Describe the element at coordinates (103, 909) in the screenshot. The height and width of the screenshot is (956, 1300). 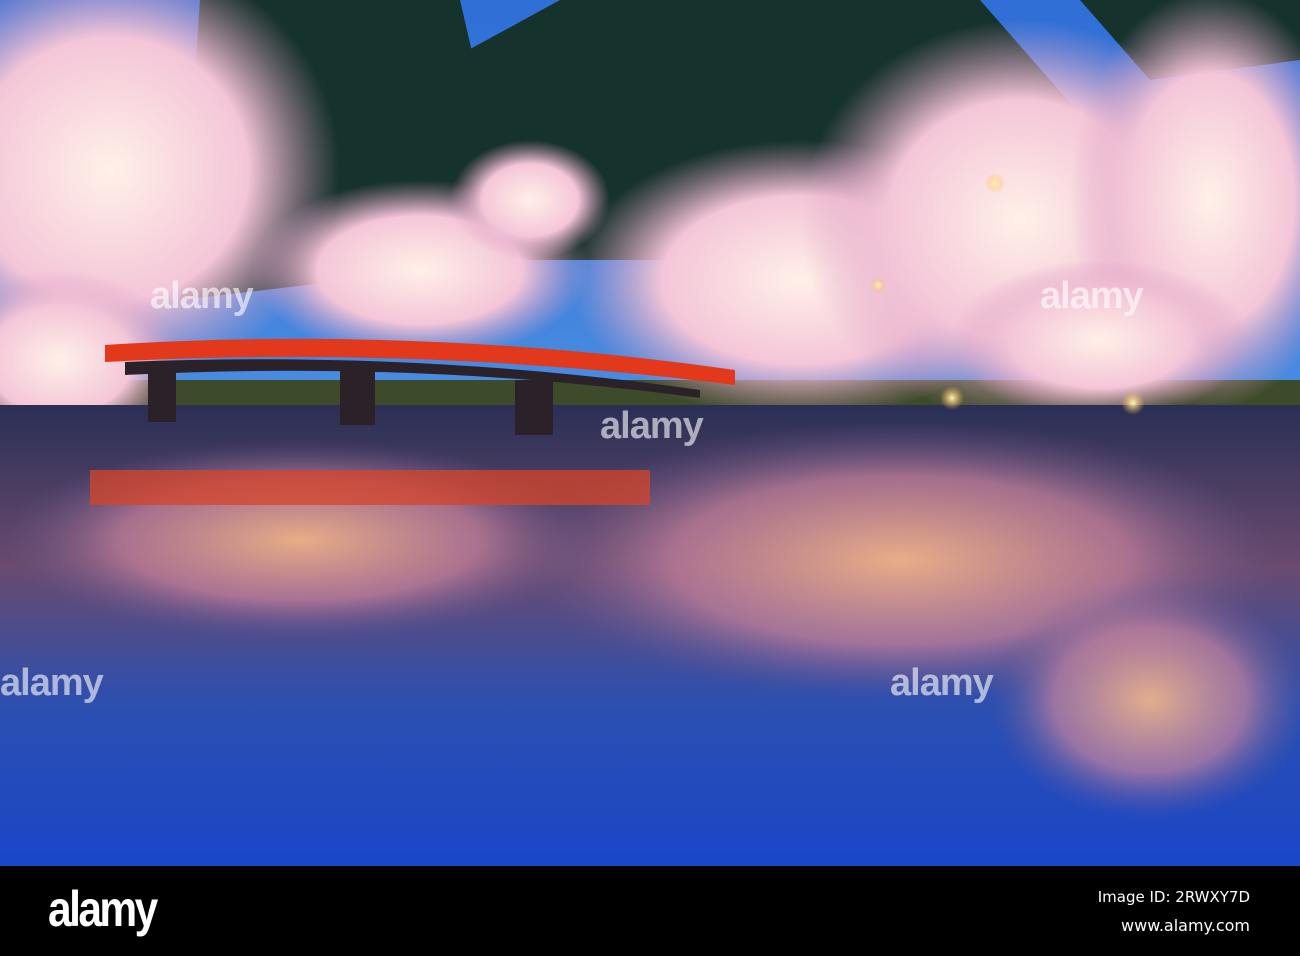
I see `alamy-logo: alamy` at that location.